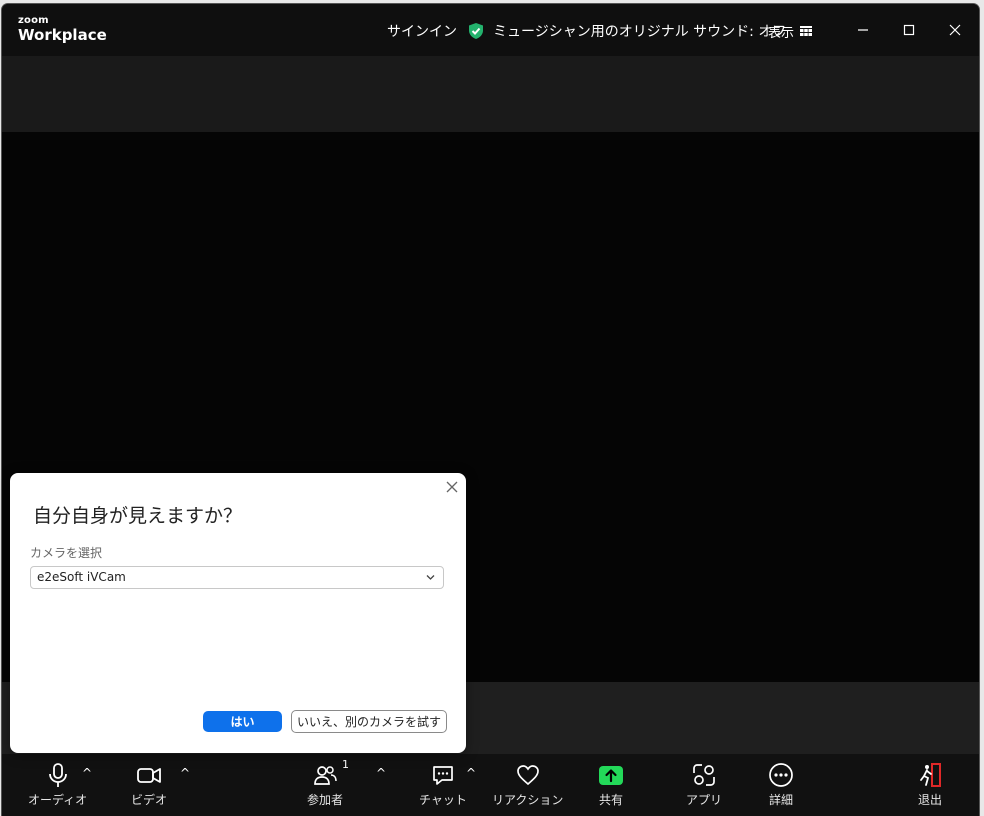  I want to click on participants-icon, so click(325, 775).